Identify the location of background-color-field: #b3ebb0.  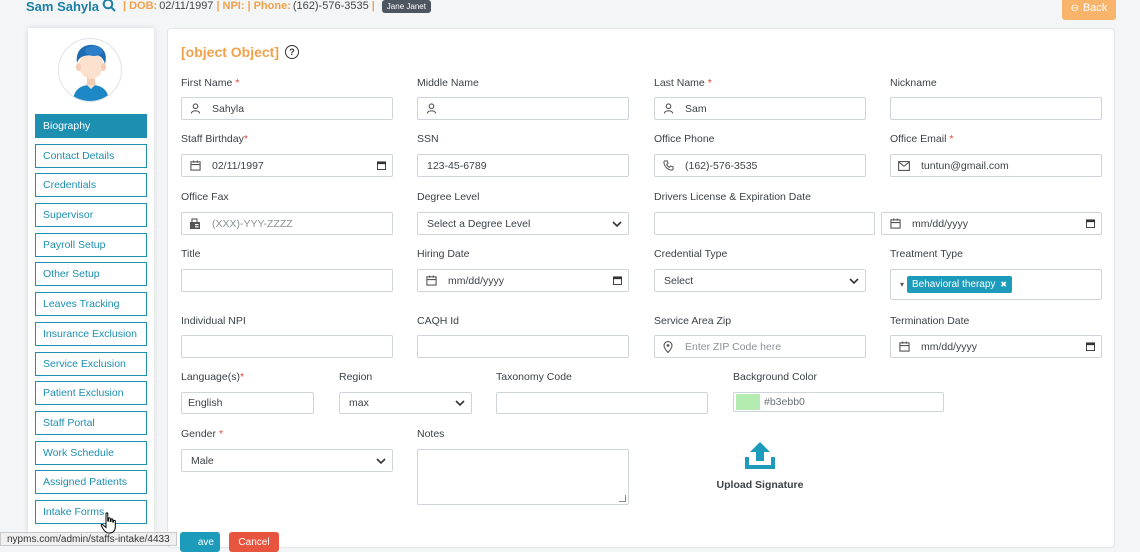
(838, 402).